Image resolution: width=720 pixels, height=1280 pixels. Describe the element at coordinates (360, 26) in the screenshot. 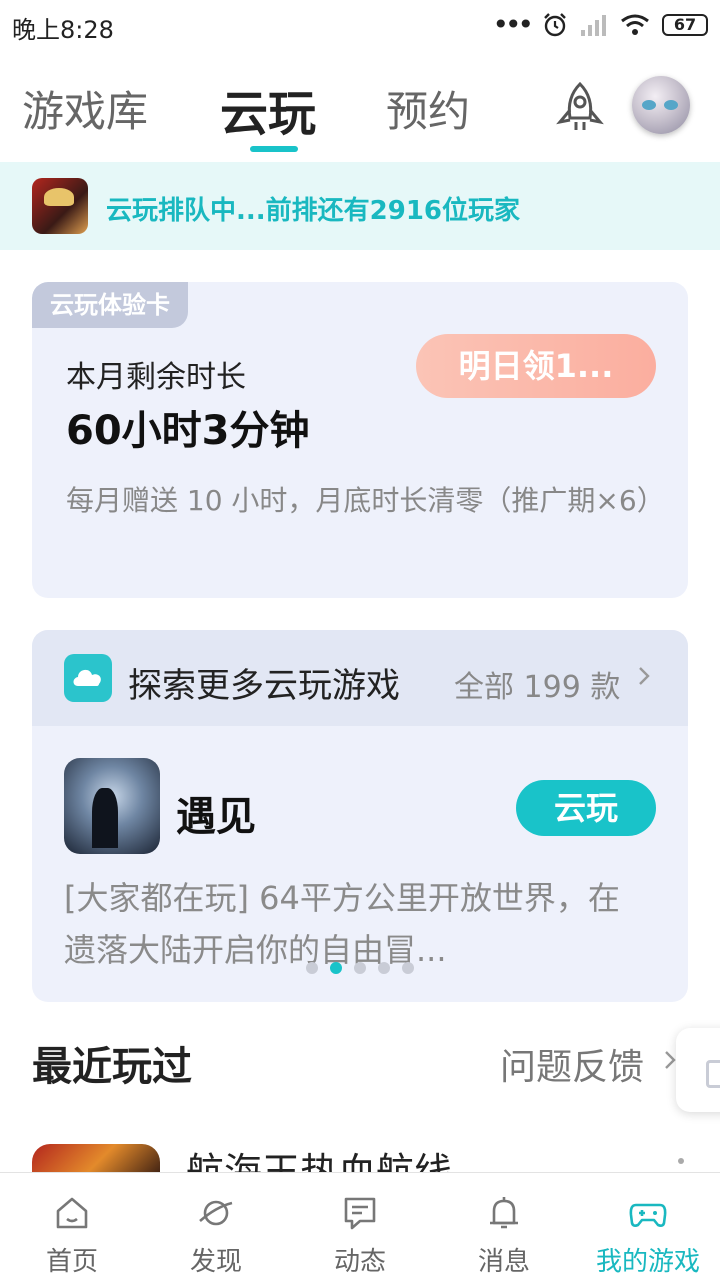

I see `status-bar: 晚上8:28 ••• 67` at that location.